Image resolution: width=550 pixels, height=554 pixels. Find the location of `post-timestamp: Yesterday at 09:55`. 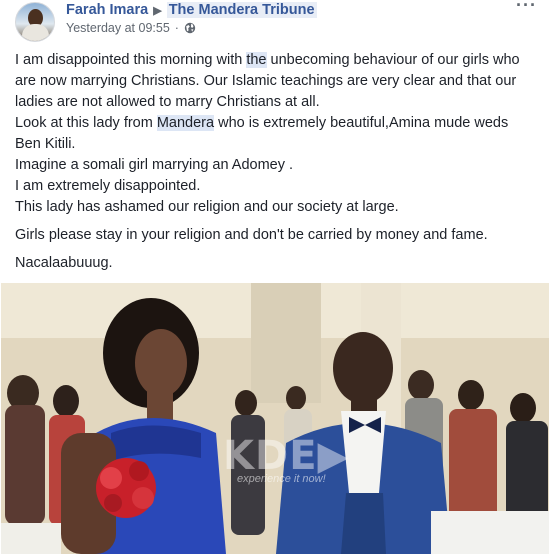

post-timestamp: Yesterday at 09:55 is located at coordinates (118, 28).